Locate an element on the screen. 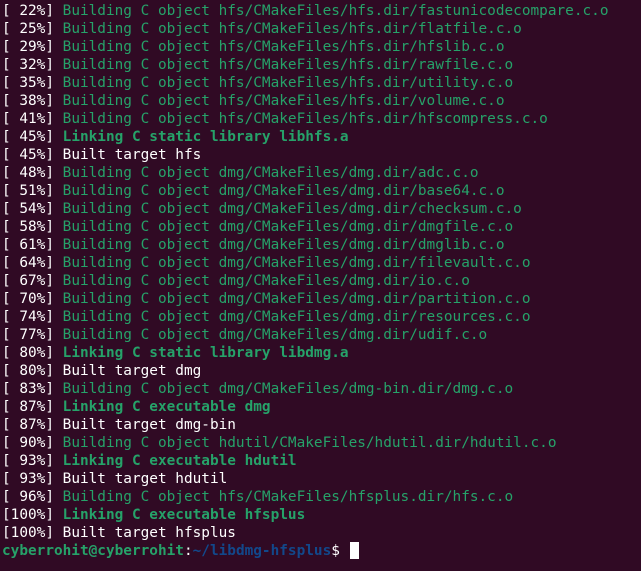  progress-percent: [ 83%] is located at coordinates (28, 389).